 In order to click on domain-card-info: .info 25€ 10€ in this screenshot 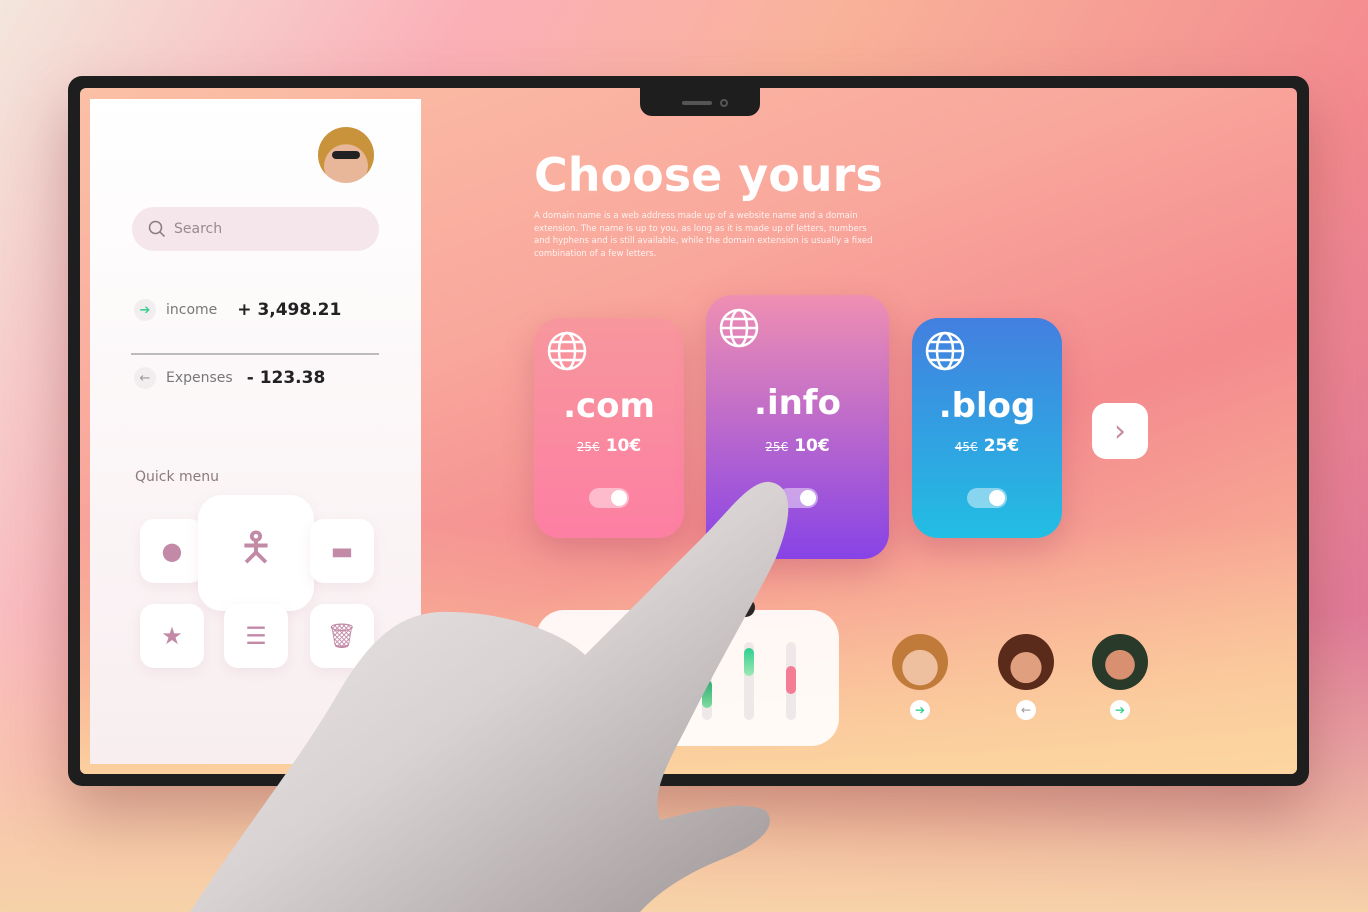, I will do `click(797, 427)`.